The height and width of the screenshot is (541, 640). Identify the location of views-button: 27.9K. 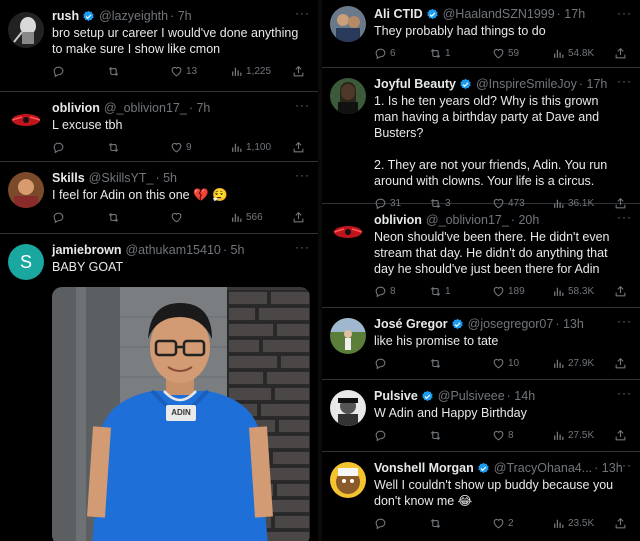
(573, 363).